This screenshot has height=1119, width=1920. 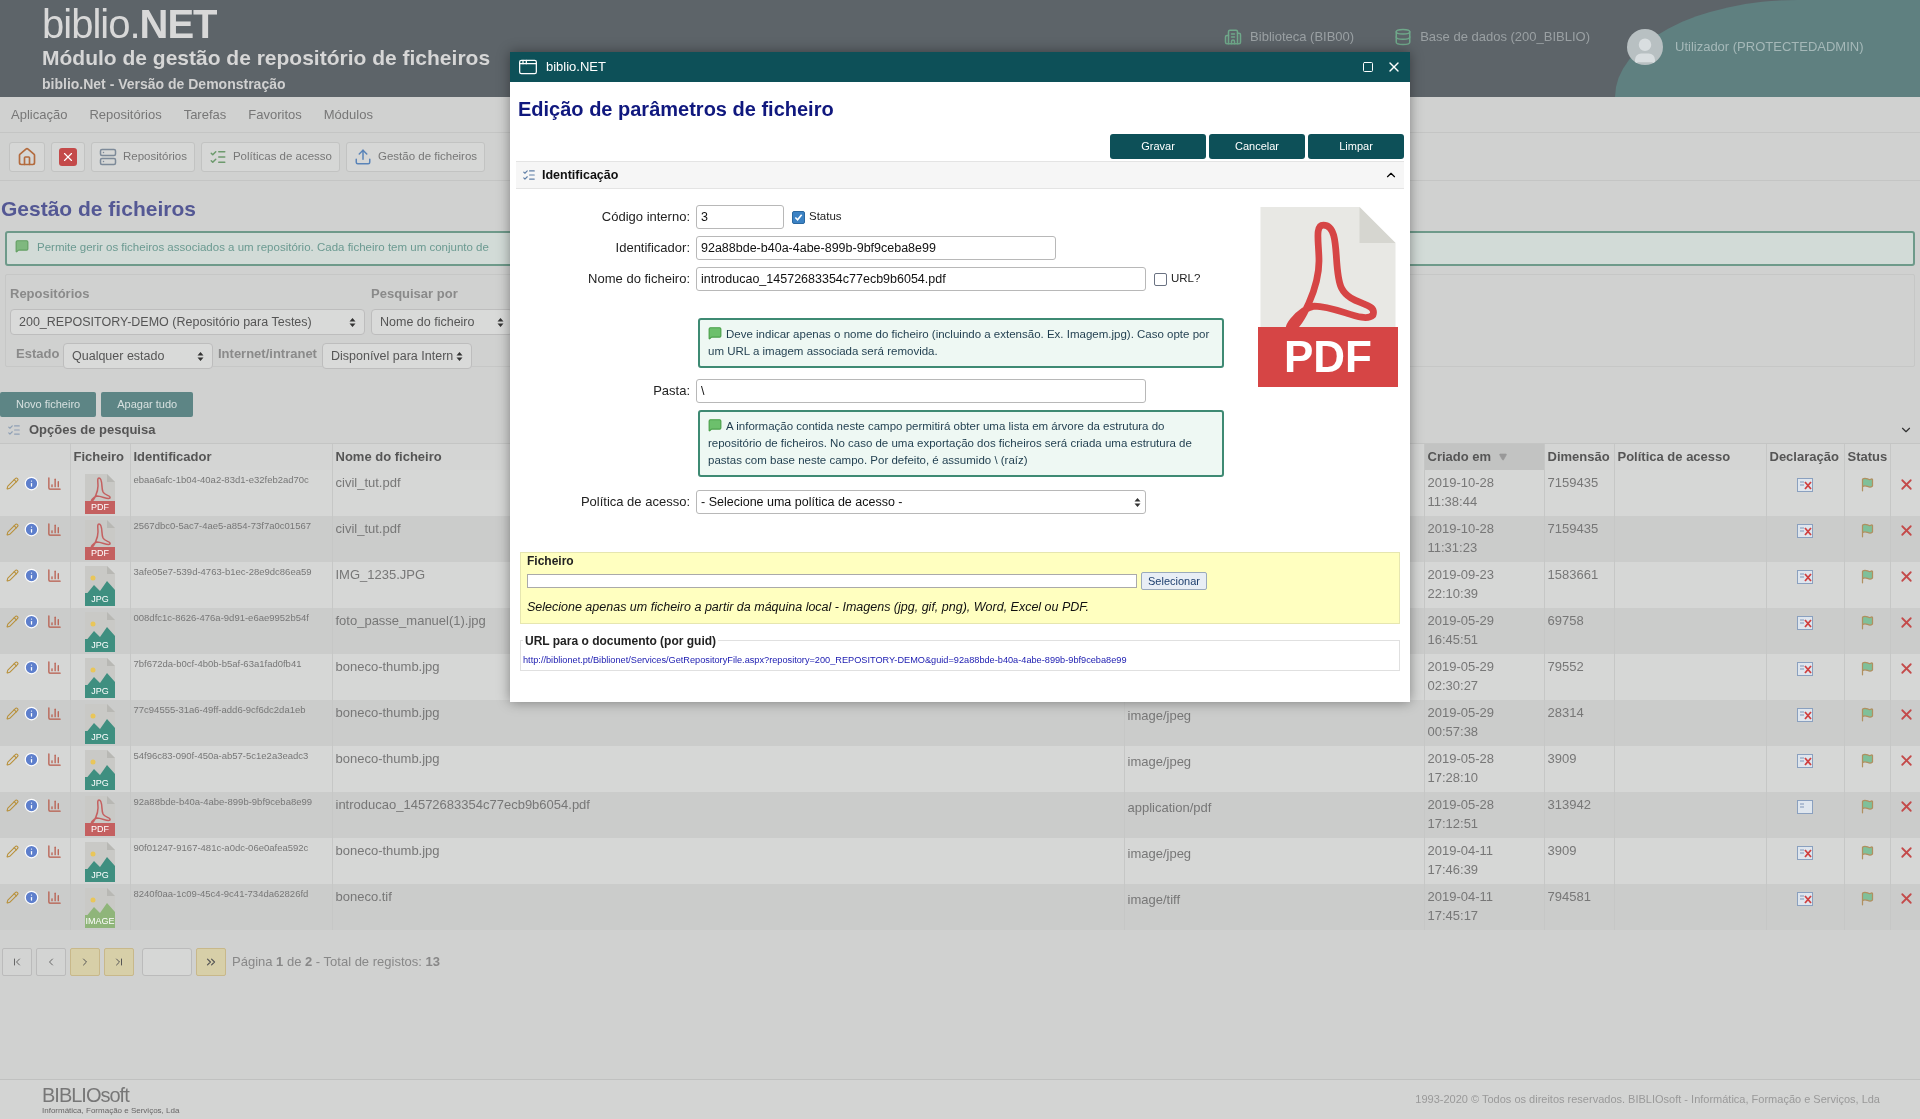 I want to click on column-header: Dimensão, so click(x=1579, y=456).